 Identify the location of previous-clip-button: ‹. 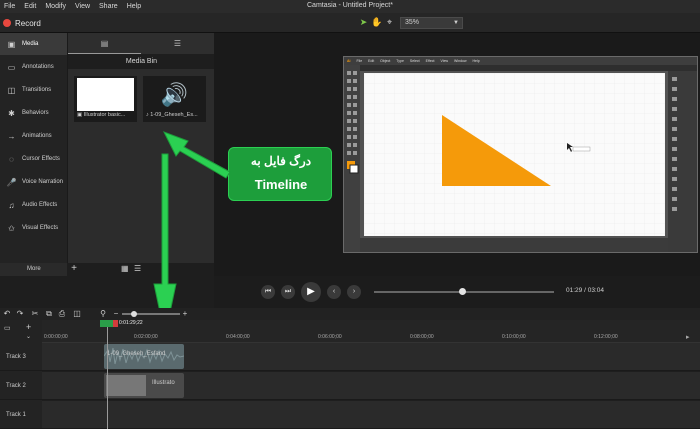
(334, 292).